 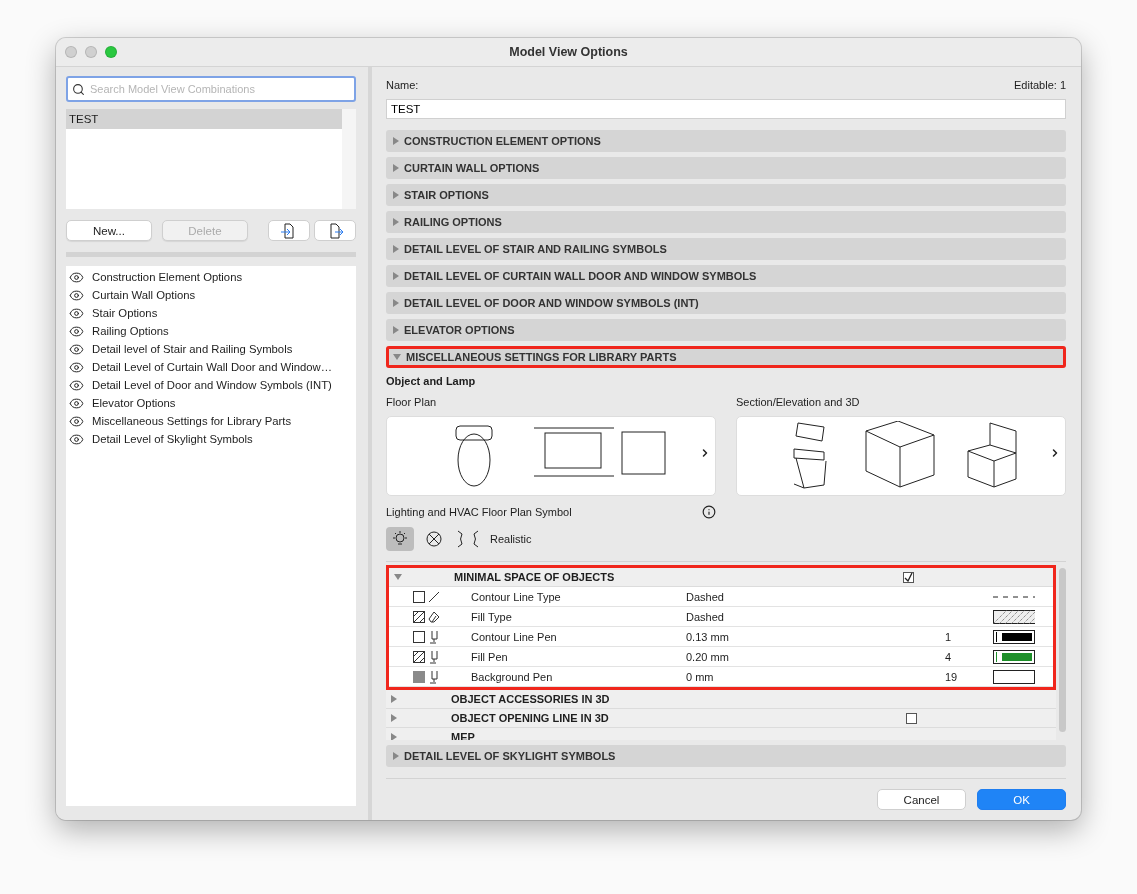 I want to click on lamp-symbol-icon, so click(x=468, y=539).